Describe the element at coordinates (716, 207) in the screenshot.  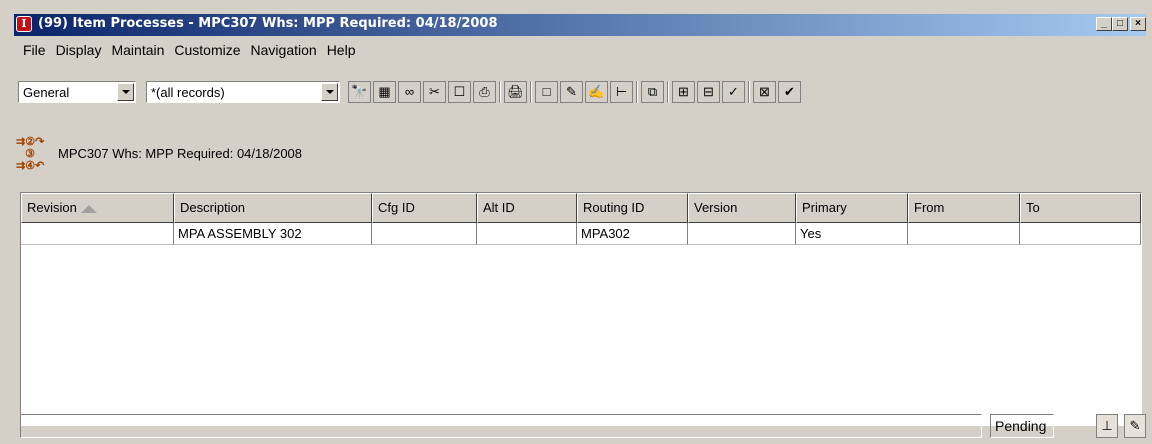
I see `column-header-label: Version` at that location.